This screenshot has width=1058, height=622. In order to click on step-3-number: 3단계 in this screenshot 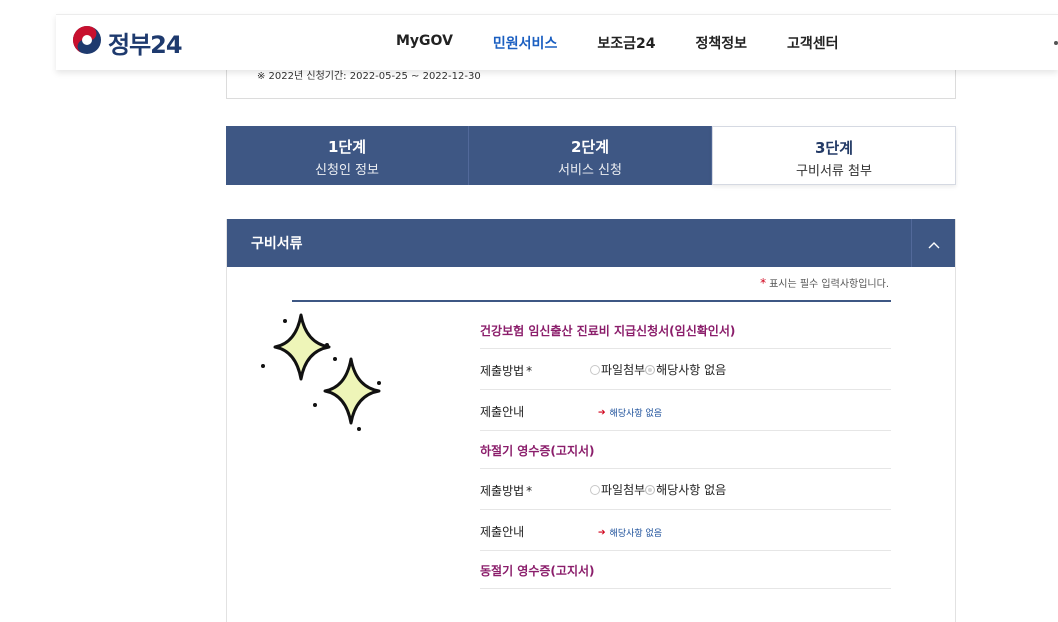, I will do `click(834, 148)`.